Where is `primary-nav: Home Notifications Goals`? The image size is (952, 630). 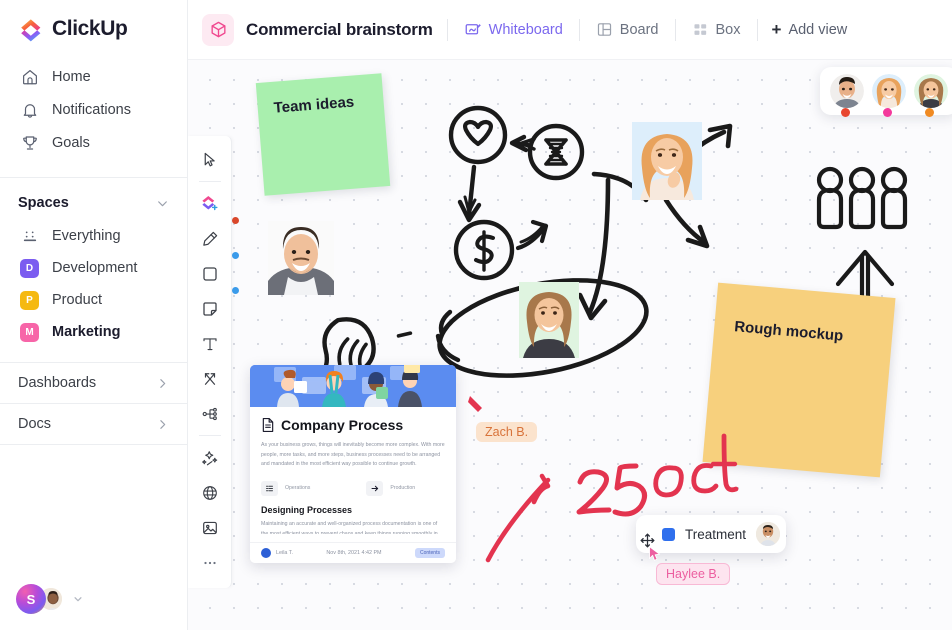
primary-nav: Home Notifications Goals is located at coordinates (93, 112).